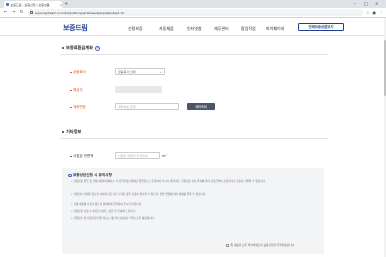 This screenshot has height=257, width=386. Describe the element at coordinates (106, 204) in the screenshot. I see `notice-line: • 기재 내용에 오류가 없도록 정확하게 입력하여 주시기 바랍니다.` at that location.